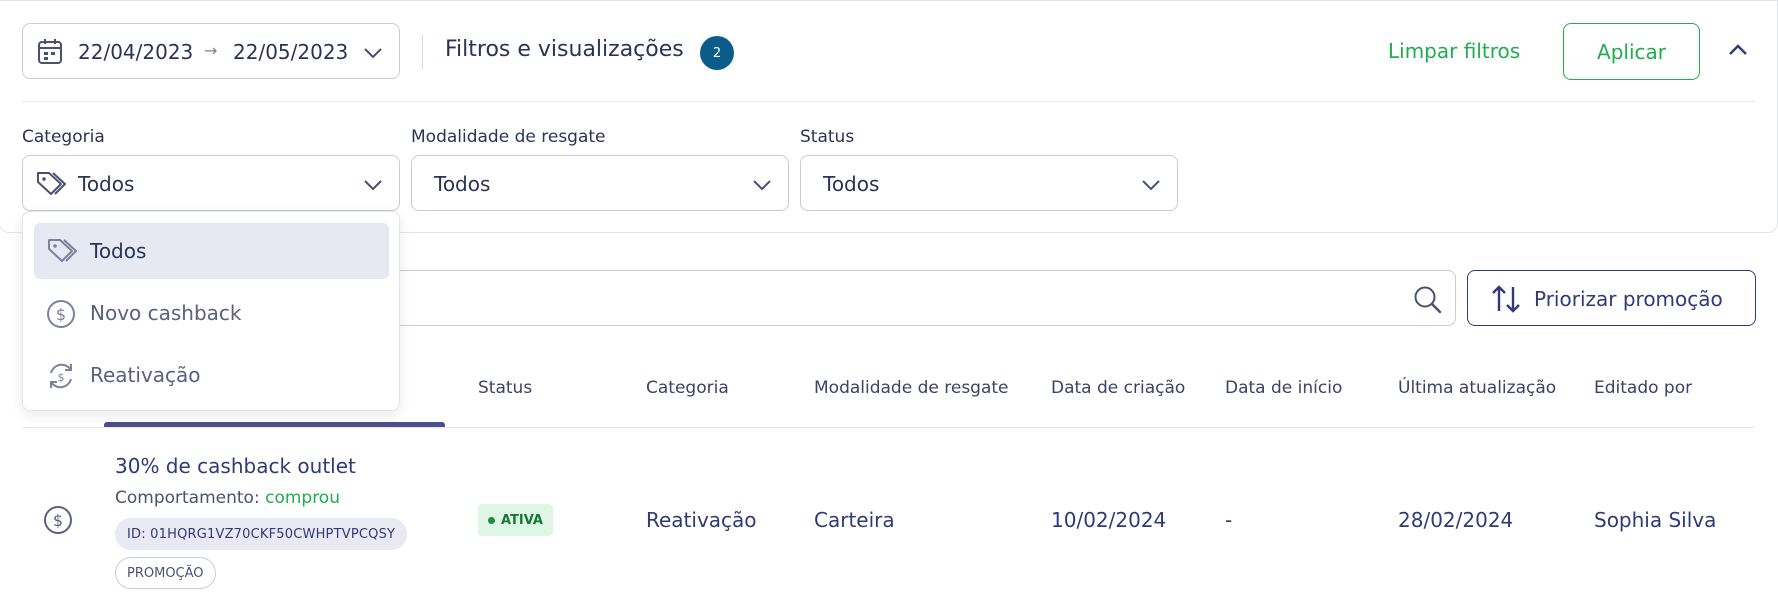 Image resolution: width=1778 pixels, height=612 pixels. Describe the element at coordinates (136, 52) in the screenshot. I see `start-date: 22/04/2023` at that location.